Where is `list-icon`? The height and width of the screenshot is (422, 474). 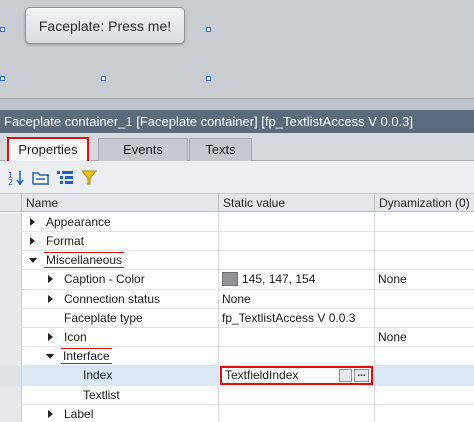 list-icon is located at coordinates (65, 177).